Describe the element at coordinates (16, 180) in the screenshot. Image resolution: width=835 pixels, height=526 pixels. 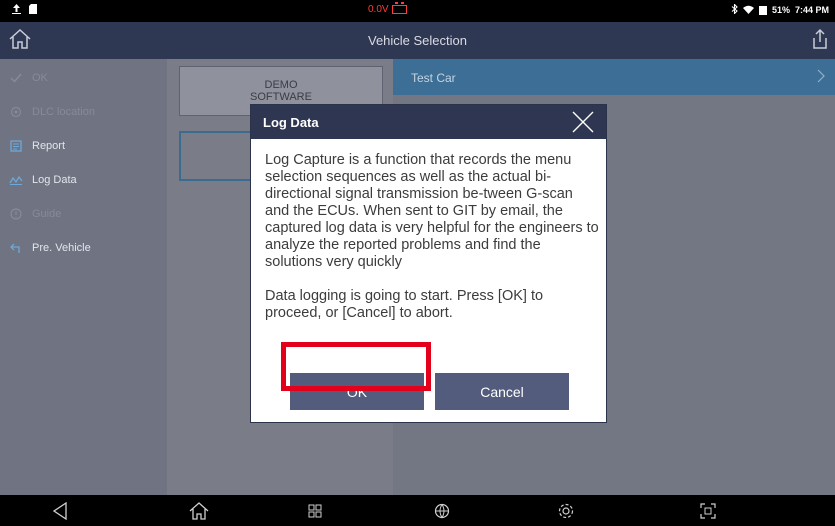
I see `log-data-icon` at that location.